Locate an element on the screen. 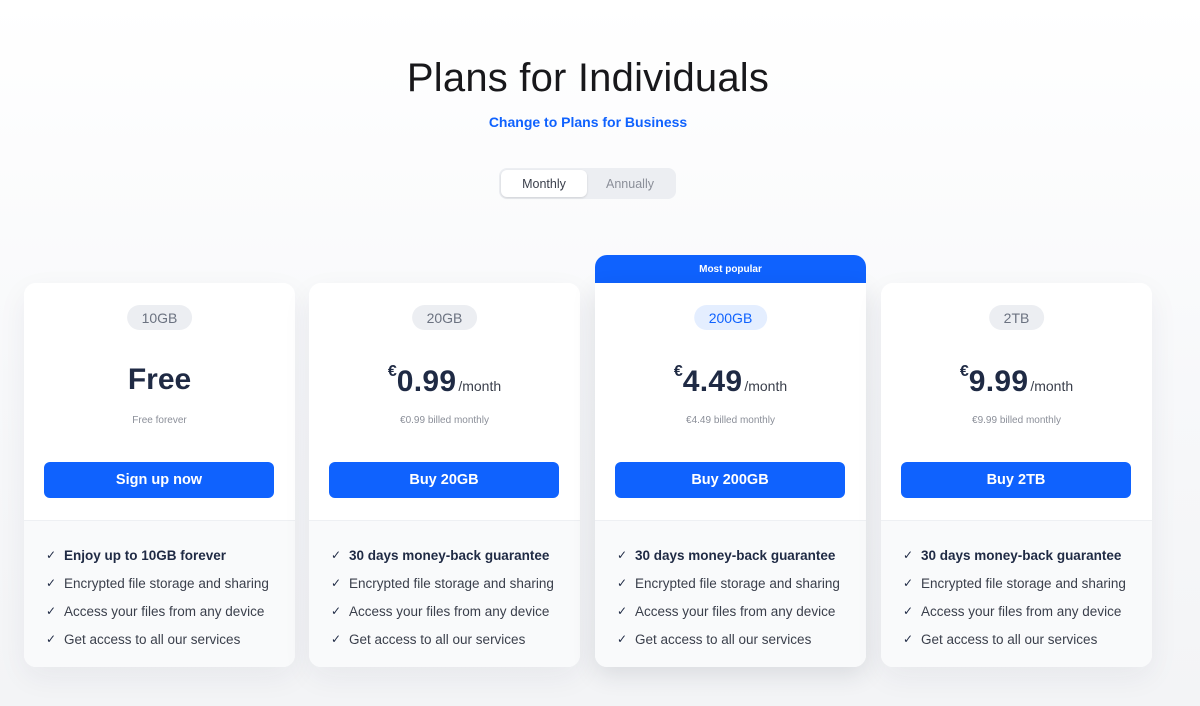 The image size is (1200, 706). billing-note: €4.49 billed monthly is located at coordinates (730, 420).